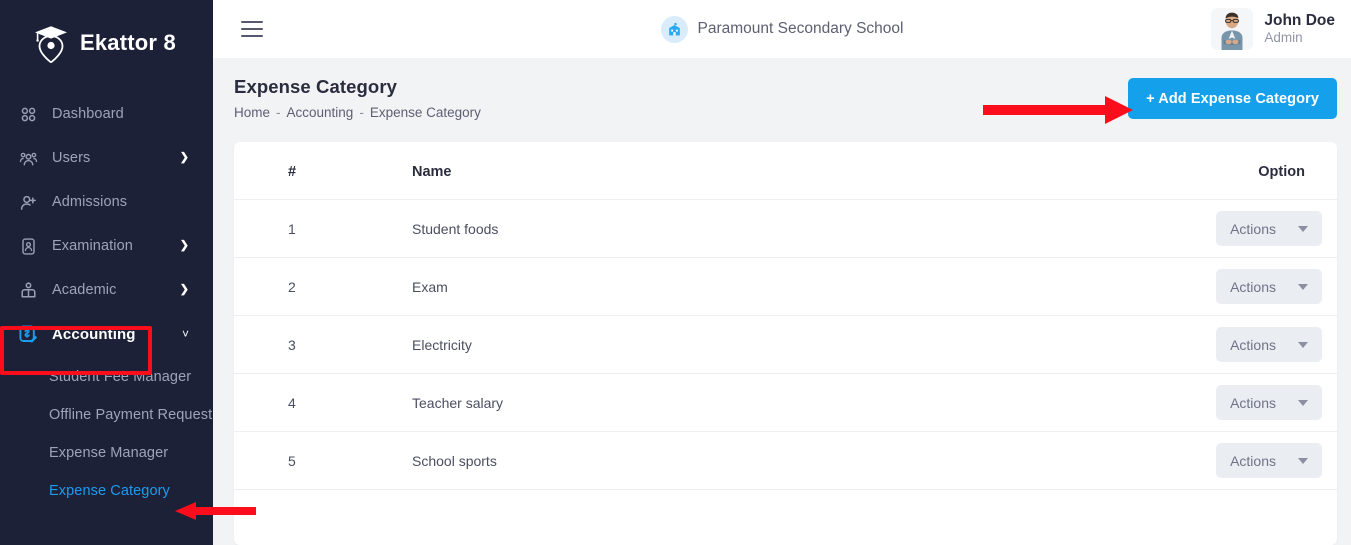 The height and width of the screenshot is (545, 1351). I want to click on sidebar-subitem-label: Student Fee Manager, so click(120, 377).